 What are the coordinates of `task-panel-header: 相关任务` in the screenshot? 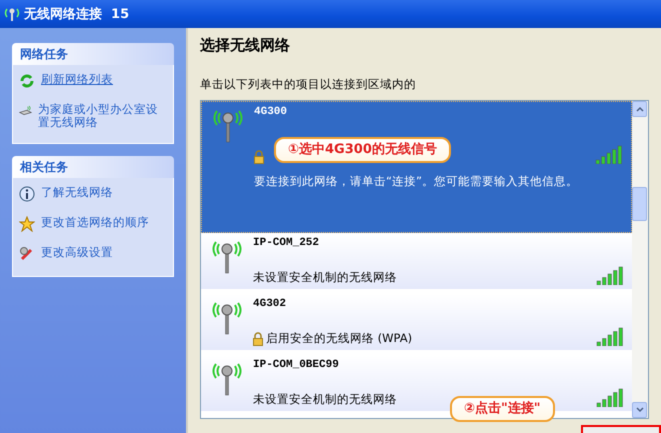 It's located at (93, 167).